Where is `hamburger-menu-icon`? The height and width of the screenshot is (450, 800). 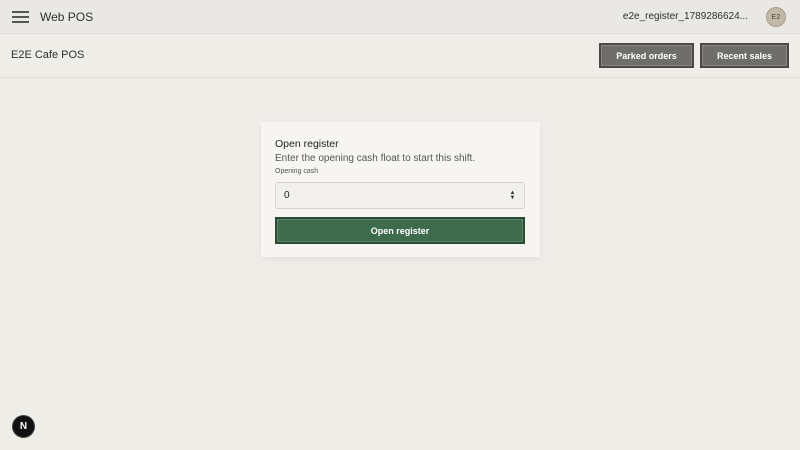
hamburger-menu-icon is located at coordinates (20, 17).